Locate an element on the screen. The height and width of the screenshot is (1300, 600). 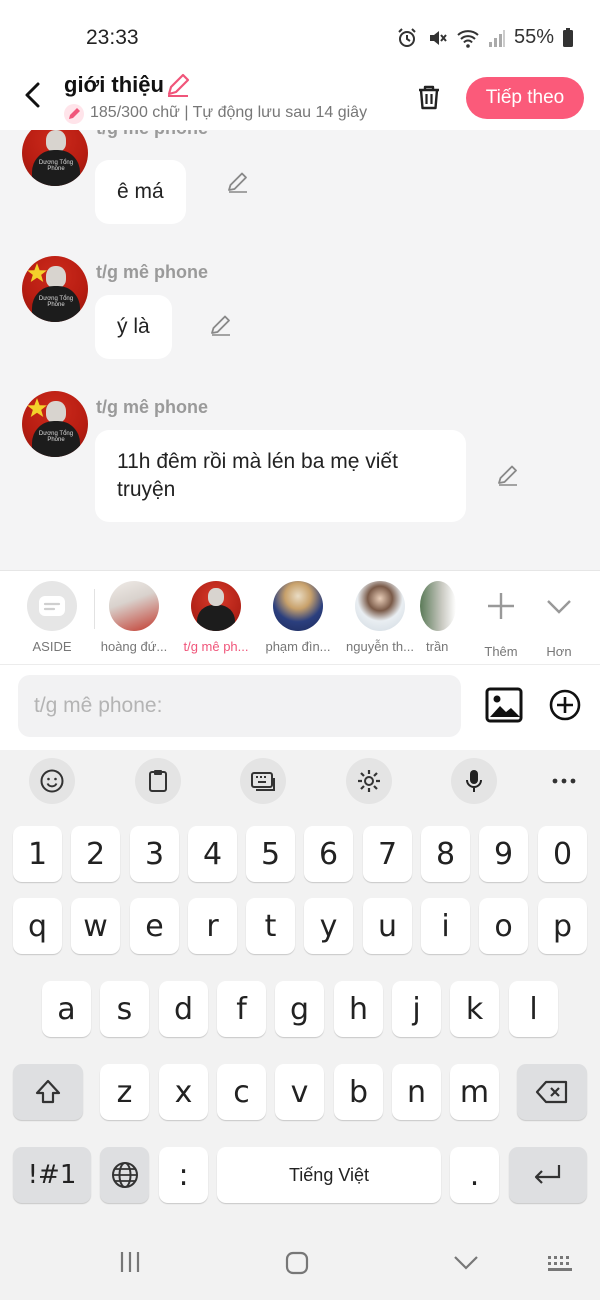
key: 3 is located at coordinates (154, 854).